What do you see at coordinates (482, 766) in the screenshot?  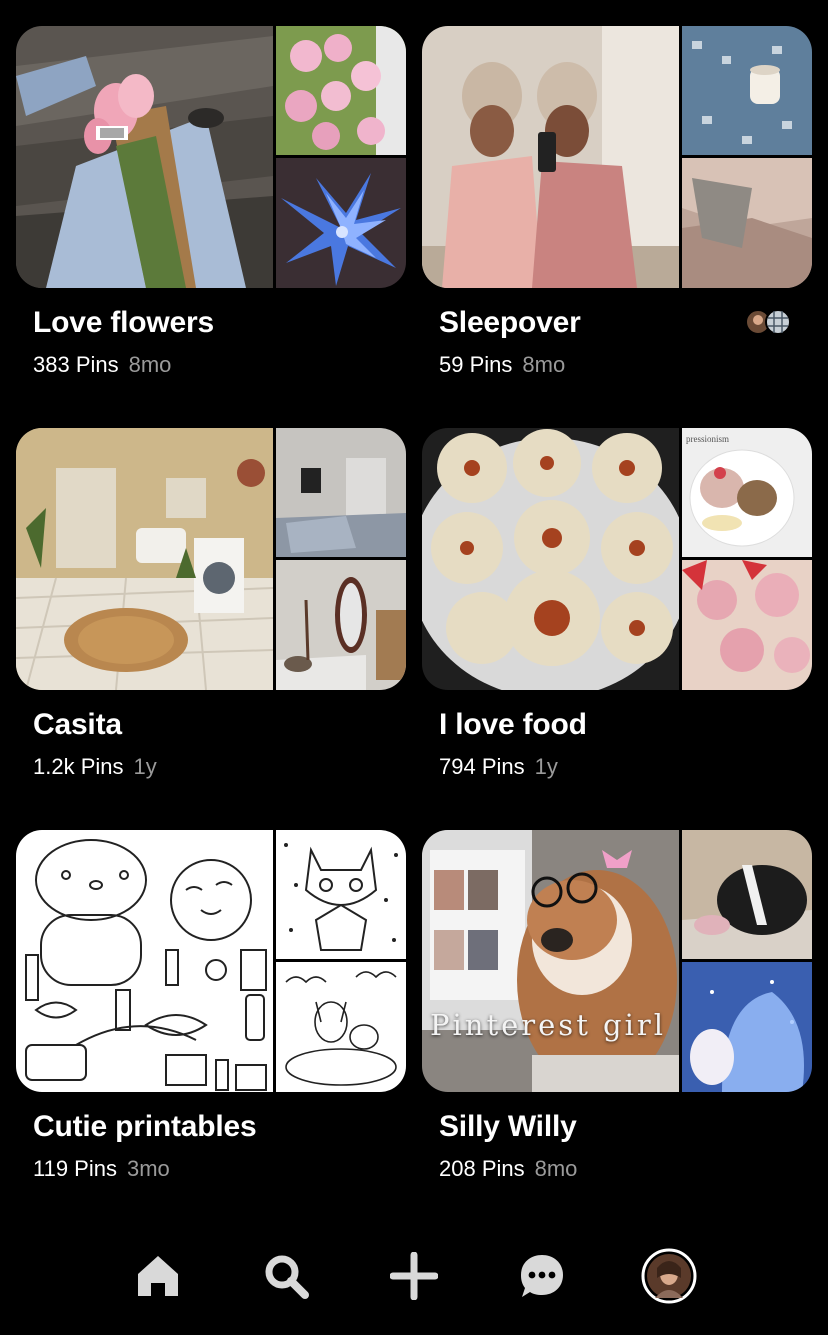 I see `pin-count: 794 Pins` at bounding box center [482, 766].